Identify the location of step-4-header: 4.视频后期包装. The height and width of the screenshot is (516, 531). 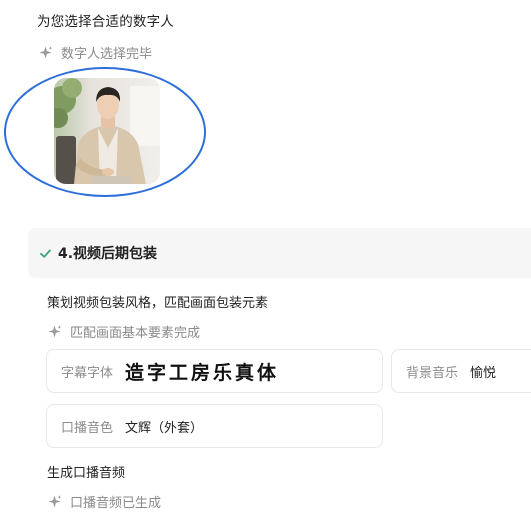
(279, 253).